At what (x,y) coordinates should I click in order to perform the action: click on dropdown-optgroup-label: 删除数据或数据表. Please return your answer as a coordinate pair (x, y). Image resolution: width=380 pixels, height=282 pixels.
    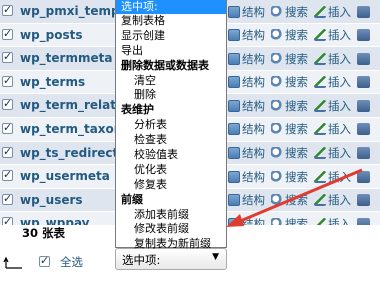
    Looking at the image, I should click on (165, 65).